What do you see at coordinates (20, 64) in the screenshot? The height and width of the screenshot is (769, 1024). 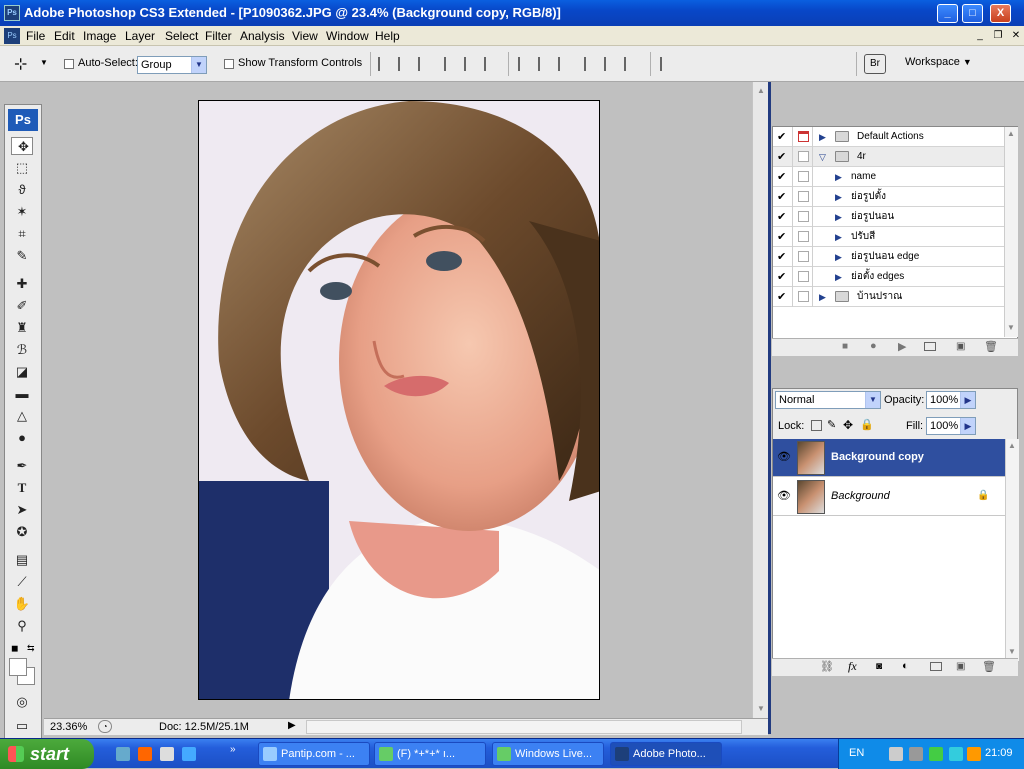 I see `move-tool-icon: ⊹` at bounding box center [20, 64].